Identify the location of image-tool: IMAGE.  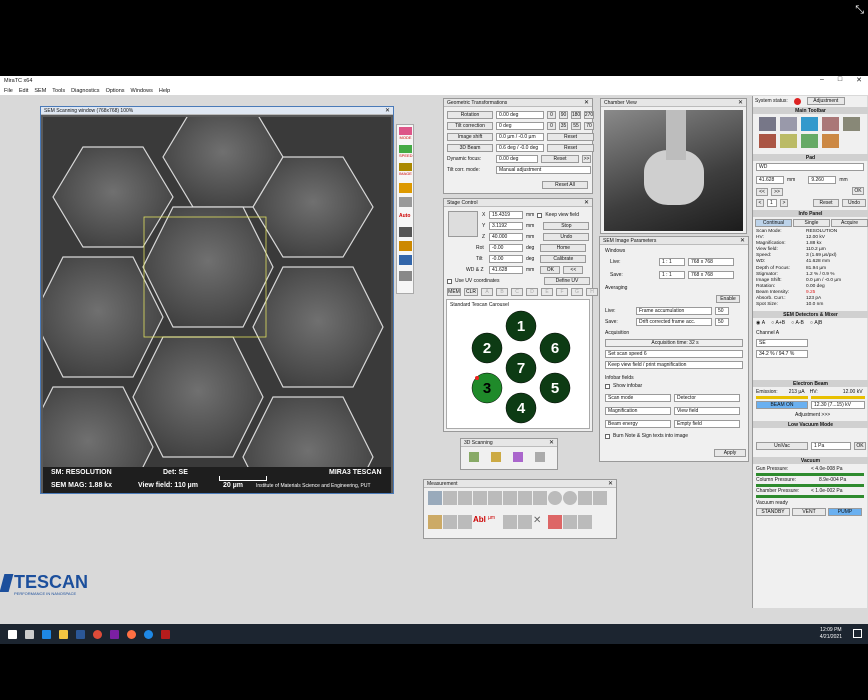
(405, 170).